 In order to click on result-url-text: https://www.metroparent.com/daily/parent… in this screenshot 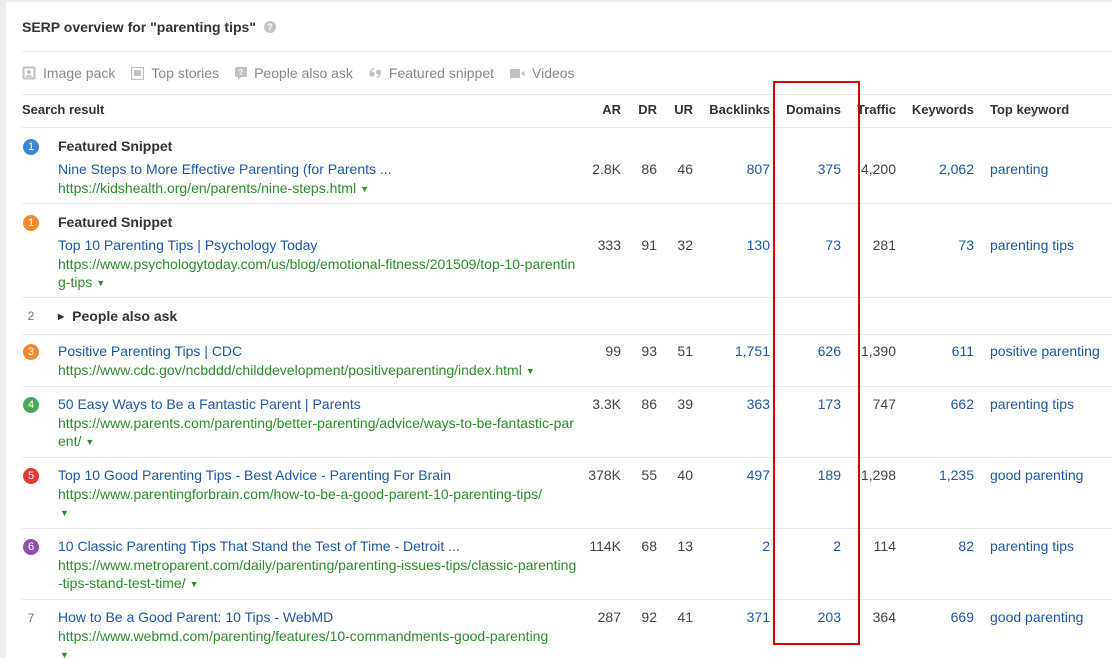, I will do `click(317, 574)`.